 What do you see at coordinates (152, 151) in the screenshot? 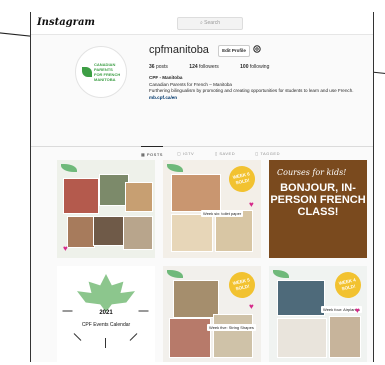
I see `tab-posts: ▦ POSTS` at bounding box center [152, 151].